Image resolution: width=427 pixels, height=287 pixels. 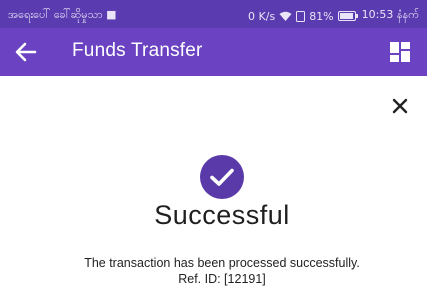 I want to click on status-indicators: 0 K/s 81% 10:53 နံနက်, so click(x=333, y=16).